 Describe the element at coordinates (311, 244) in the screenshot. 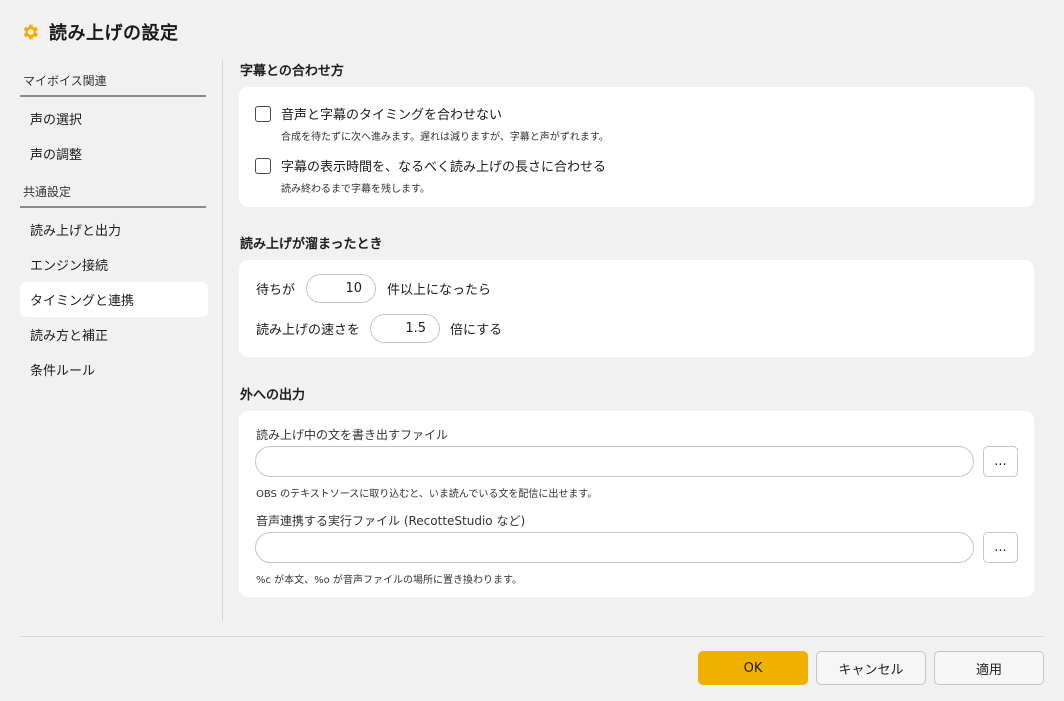

I see `section-title-backlog: 読み上げが溜まったとき` at that location.